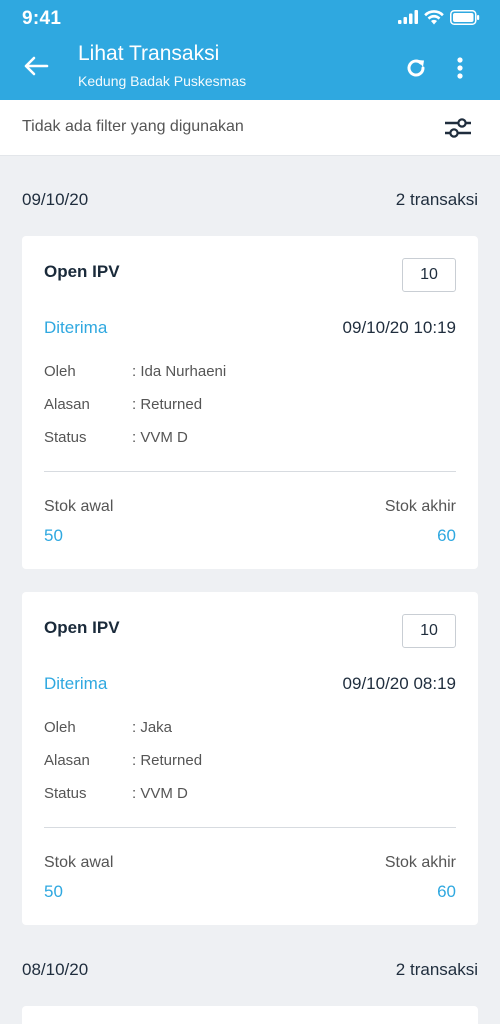 This screenshot has height=1024, width=500. What do you see at coordinates (465, 17) in the screenshot?
I see `battery-icon` at bounding box center [465, 17].